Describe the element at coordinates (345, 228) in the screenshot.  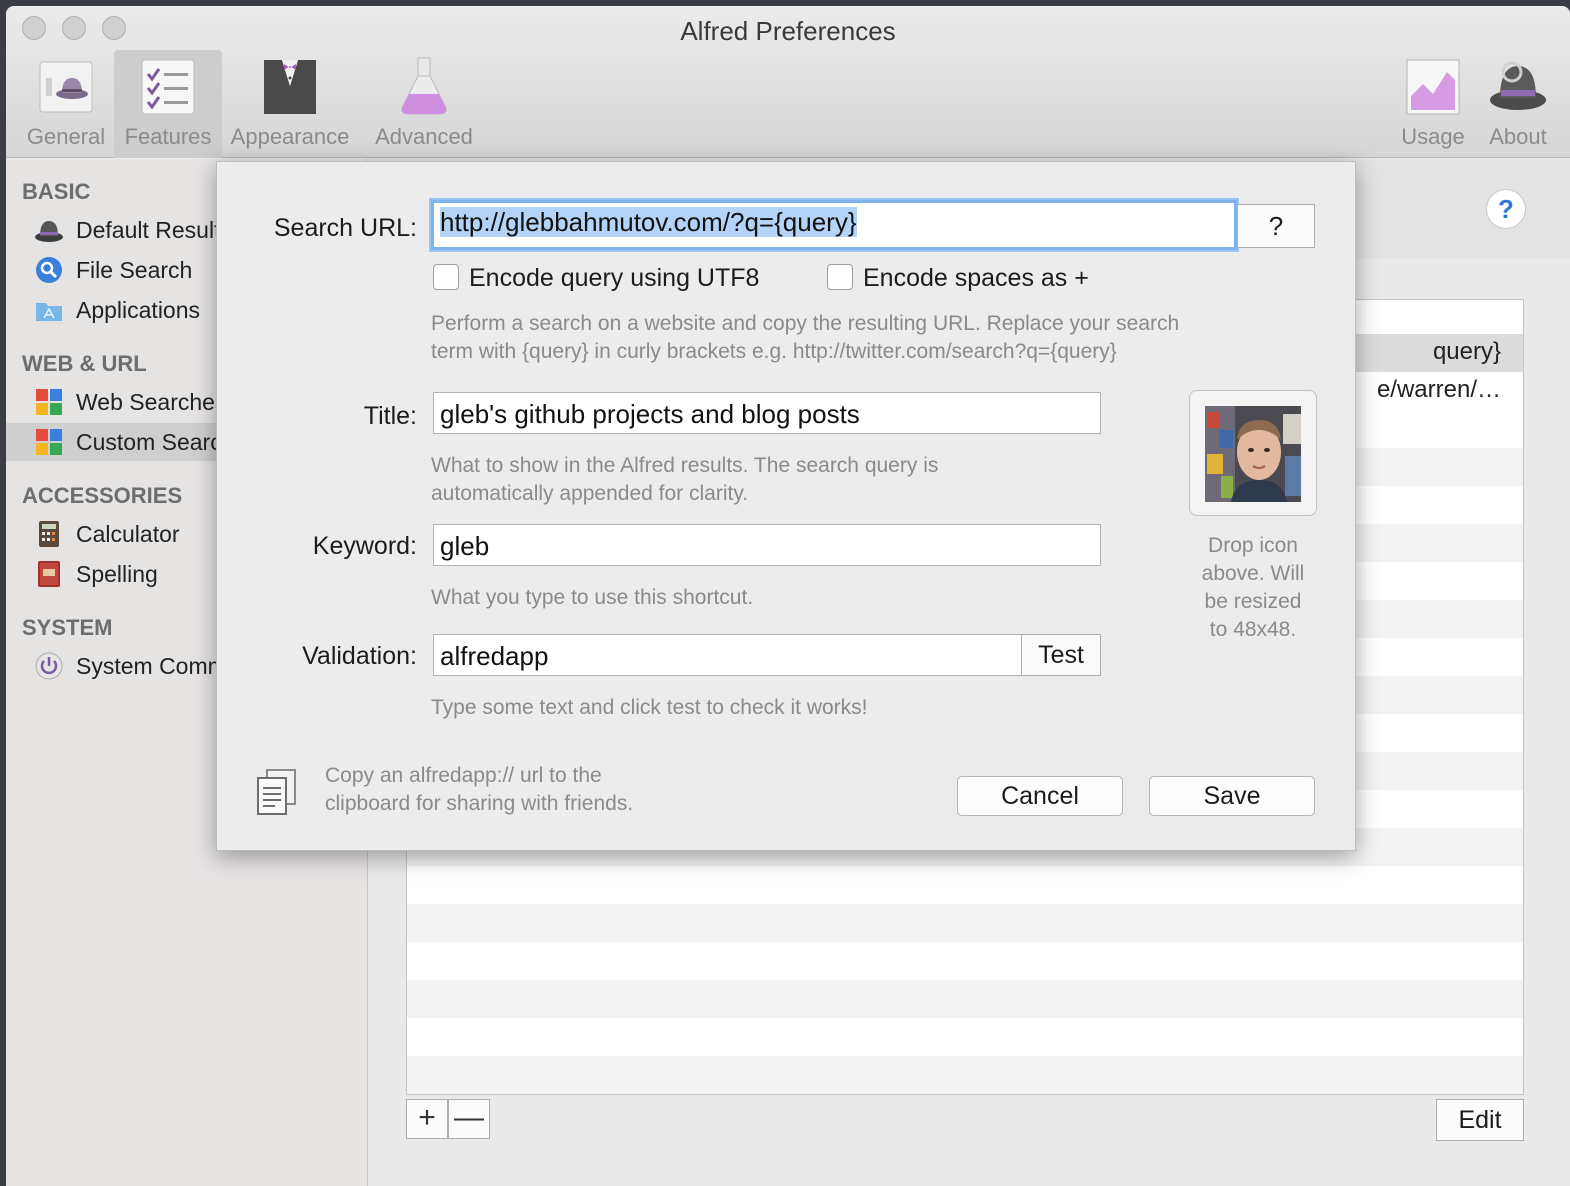
I see `search-url-label: Search URL:` at that location.